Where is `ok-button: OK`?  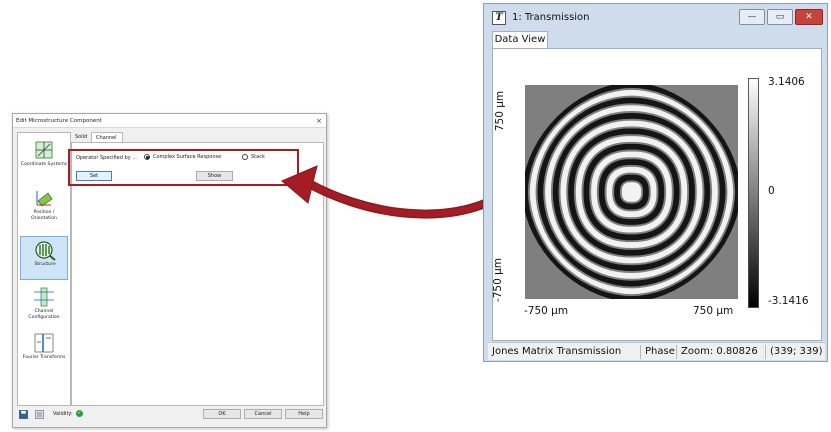
ok-button: OK is located at coordinates (222, 414).